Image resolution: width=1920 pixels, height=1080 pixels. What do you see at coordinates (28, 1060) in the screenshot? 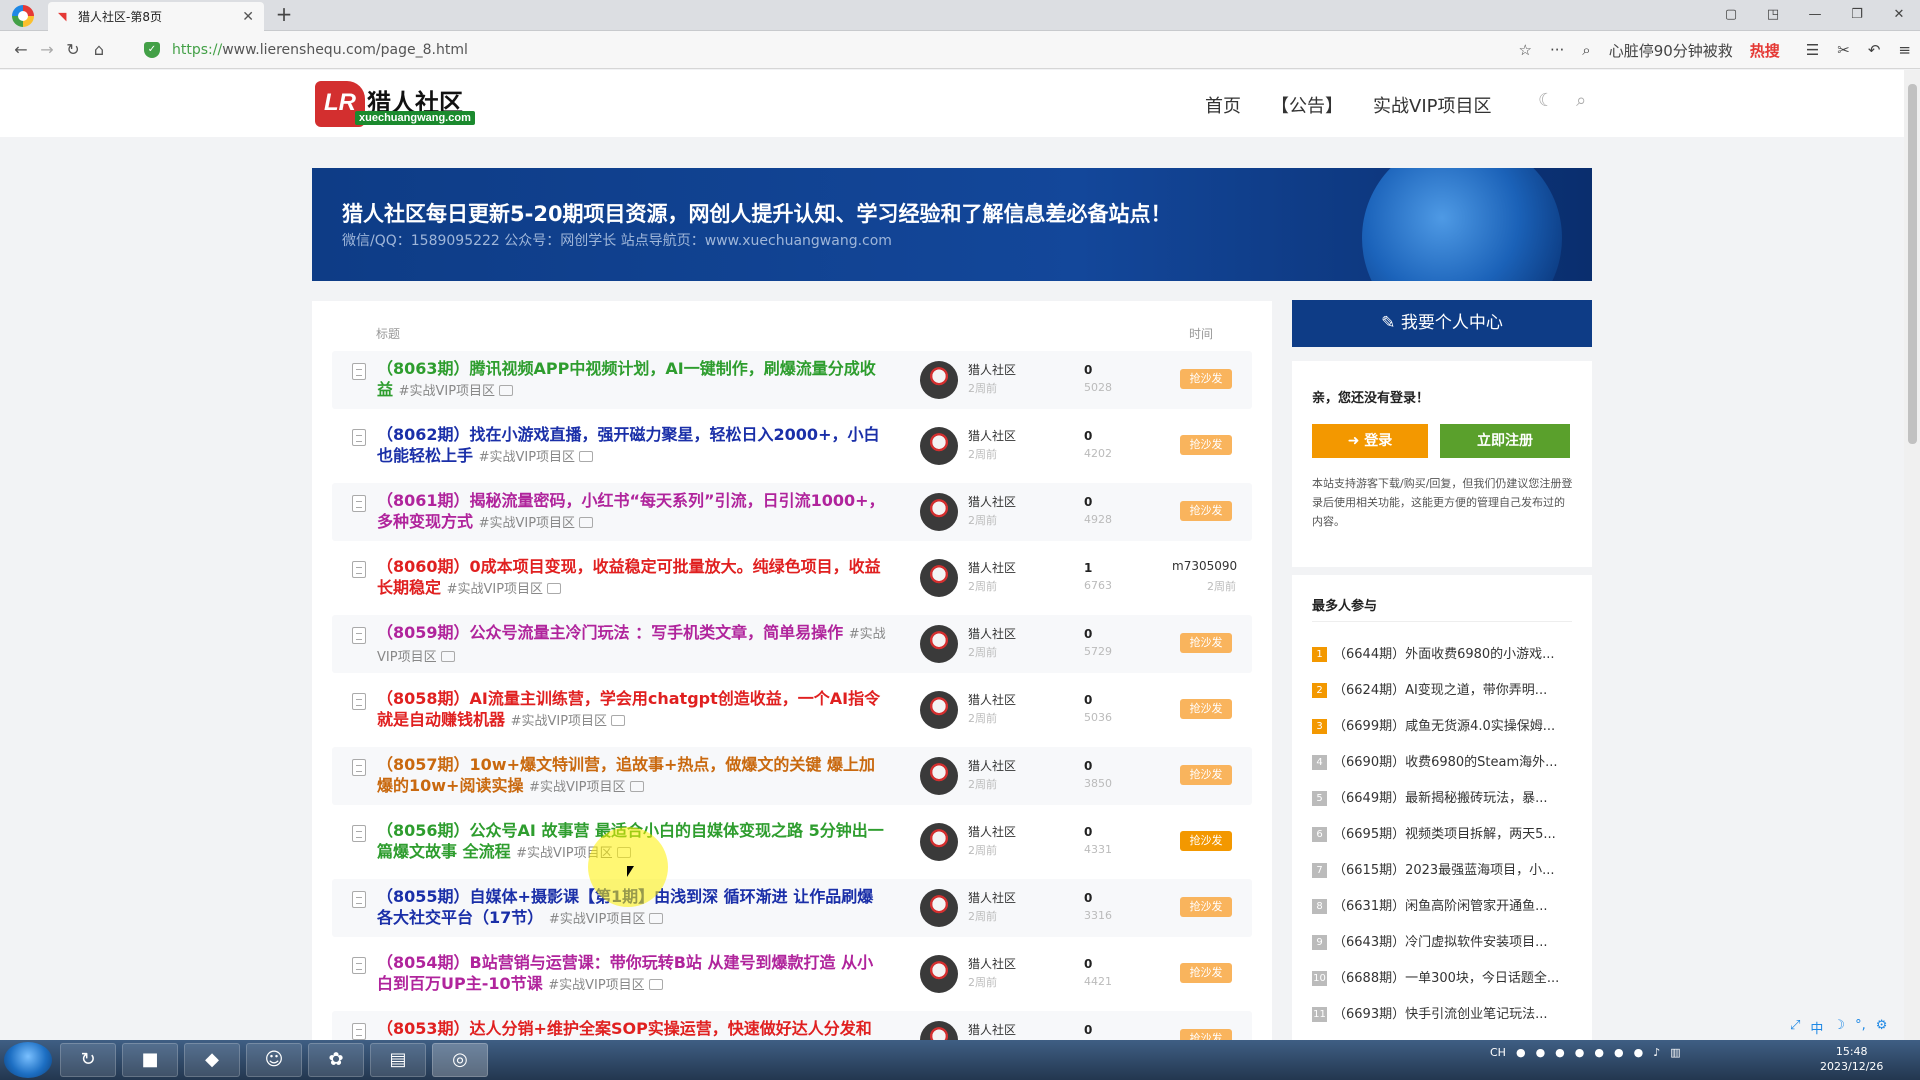
I see `start-button` at bounding box center [28, 1060].